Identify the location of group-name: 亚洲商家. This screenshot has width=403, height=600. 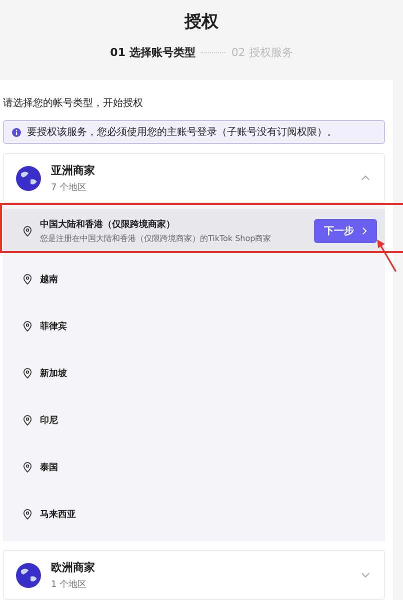
(73, 170).